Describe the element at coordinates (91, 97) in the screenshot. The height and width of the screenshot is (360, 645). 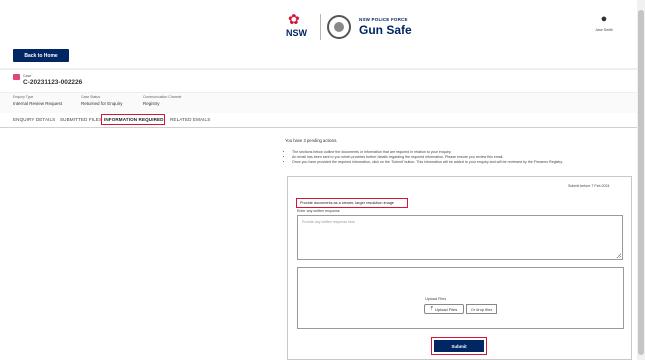
I see `meta-key: Case Status` at that location.